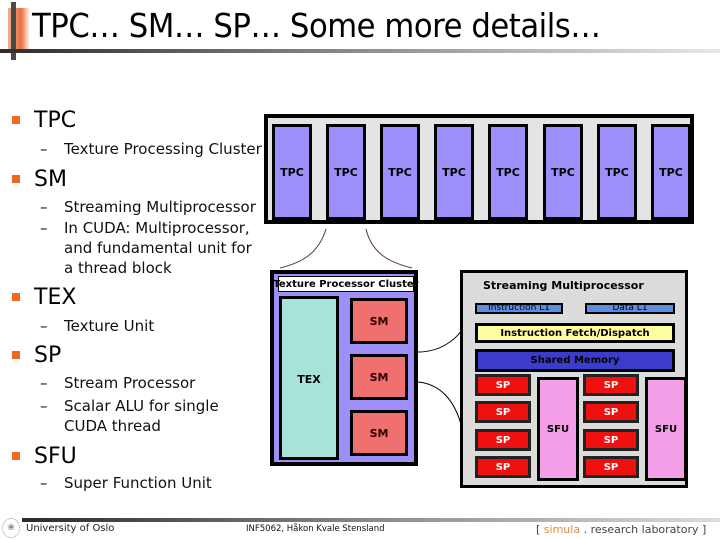 Image resolution: width=720 pixels, height=540 pixels. I want to click on instruction-cache: Instruction L1, so click(519, 308).